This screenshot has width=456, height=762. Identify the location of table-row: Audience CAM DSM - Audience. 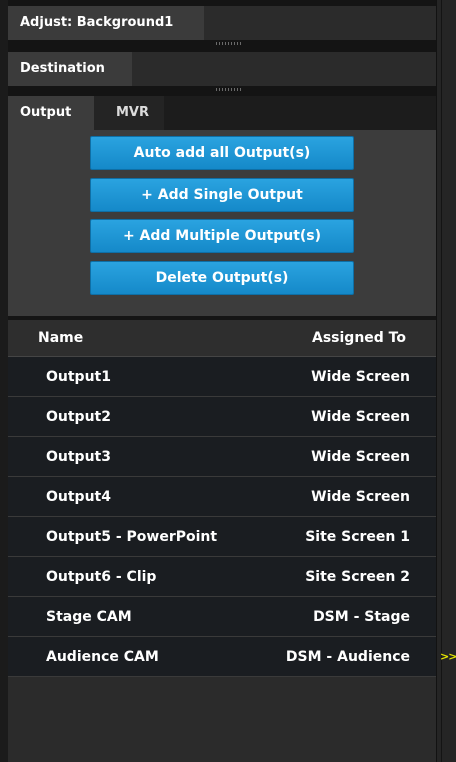
(222, 657).